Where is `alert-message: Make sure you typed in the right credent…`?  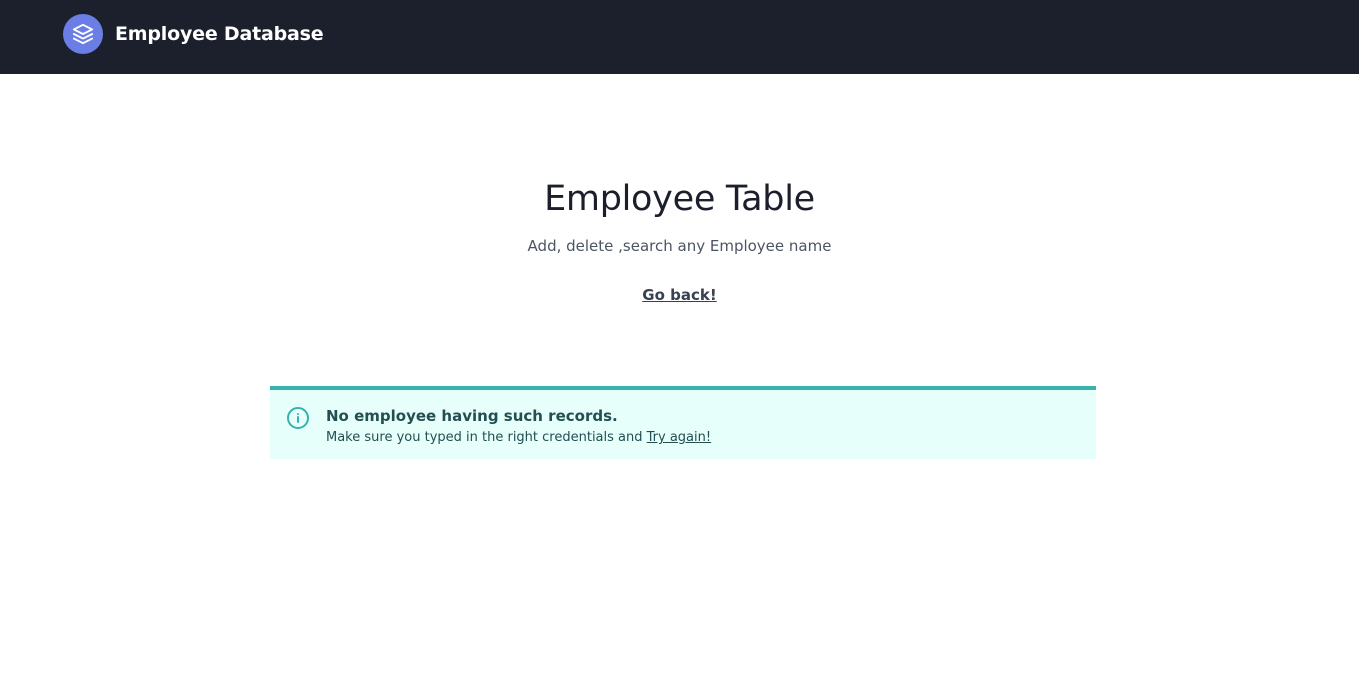 alert-message: Make sure you typed in the right credent… is located at coordinates (518, 438).